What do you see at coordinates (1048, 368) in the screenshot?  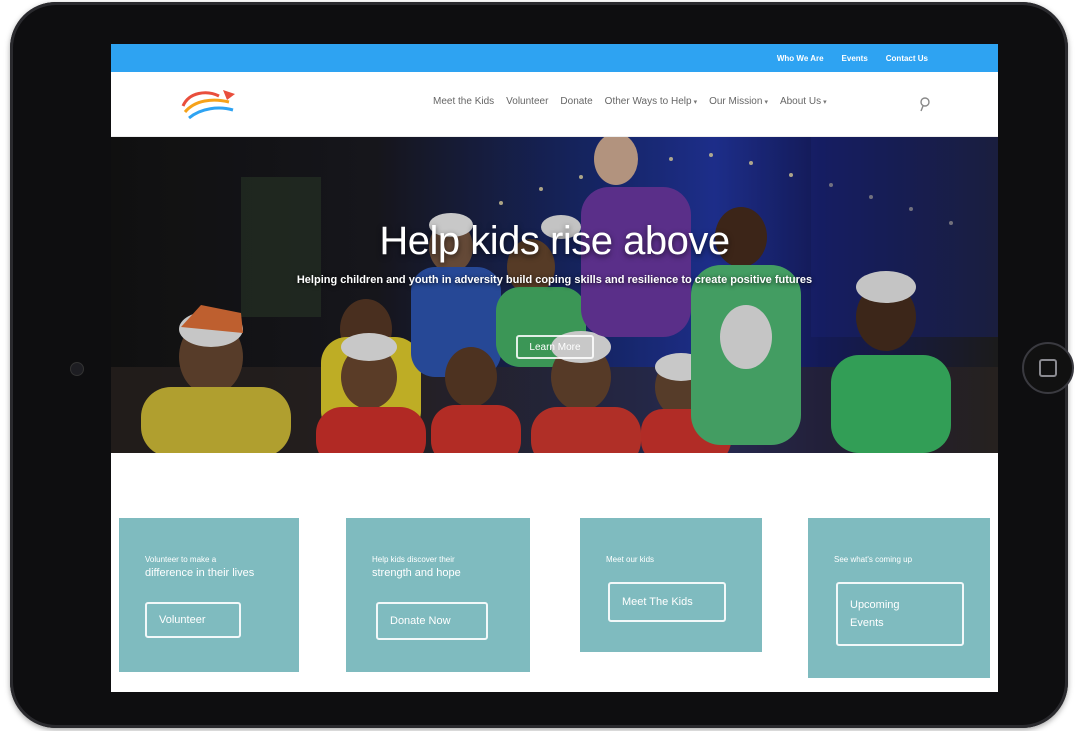 I see `home-button` at bounding box center [1048, 368].